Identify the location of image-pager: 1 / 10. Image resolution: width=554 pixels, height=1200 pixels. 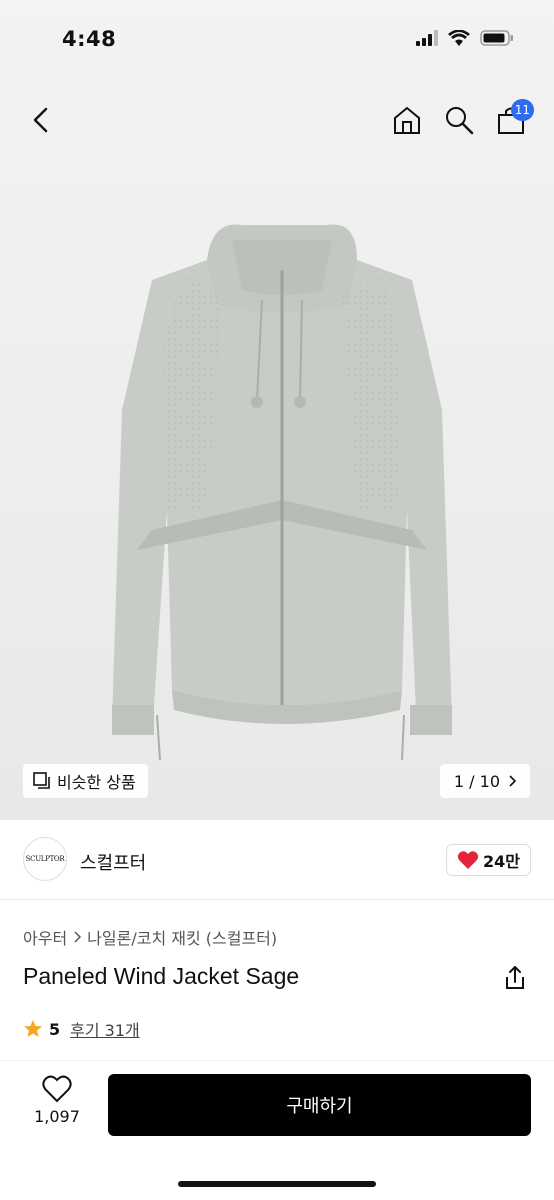
(484, 781).